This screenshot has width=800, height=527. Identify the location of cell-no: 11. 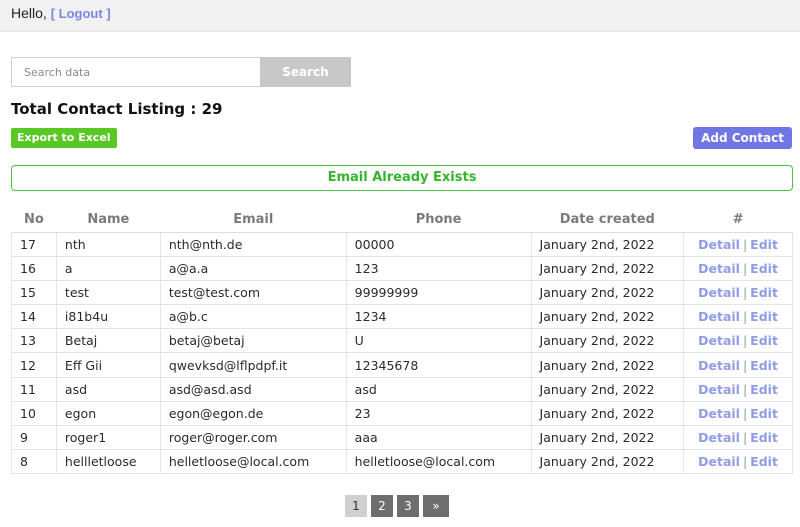
(34, 389).